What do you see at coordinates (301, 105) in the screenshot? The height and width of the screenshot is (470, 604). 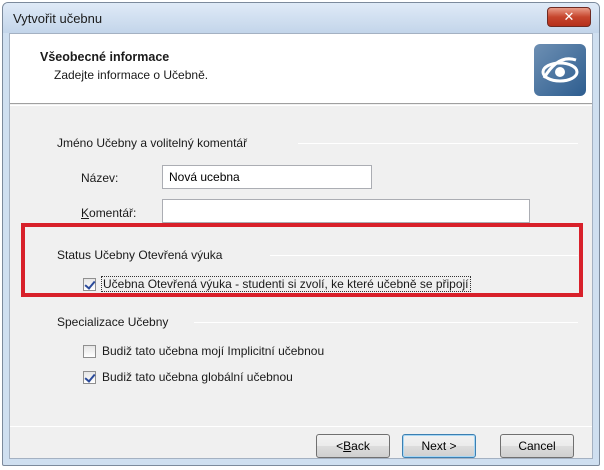 I see `header-divider` at bounding box center [301, 105].